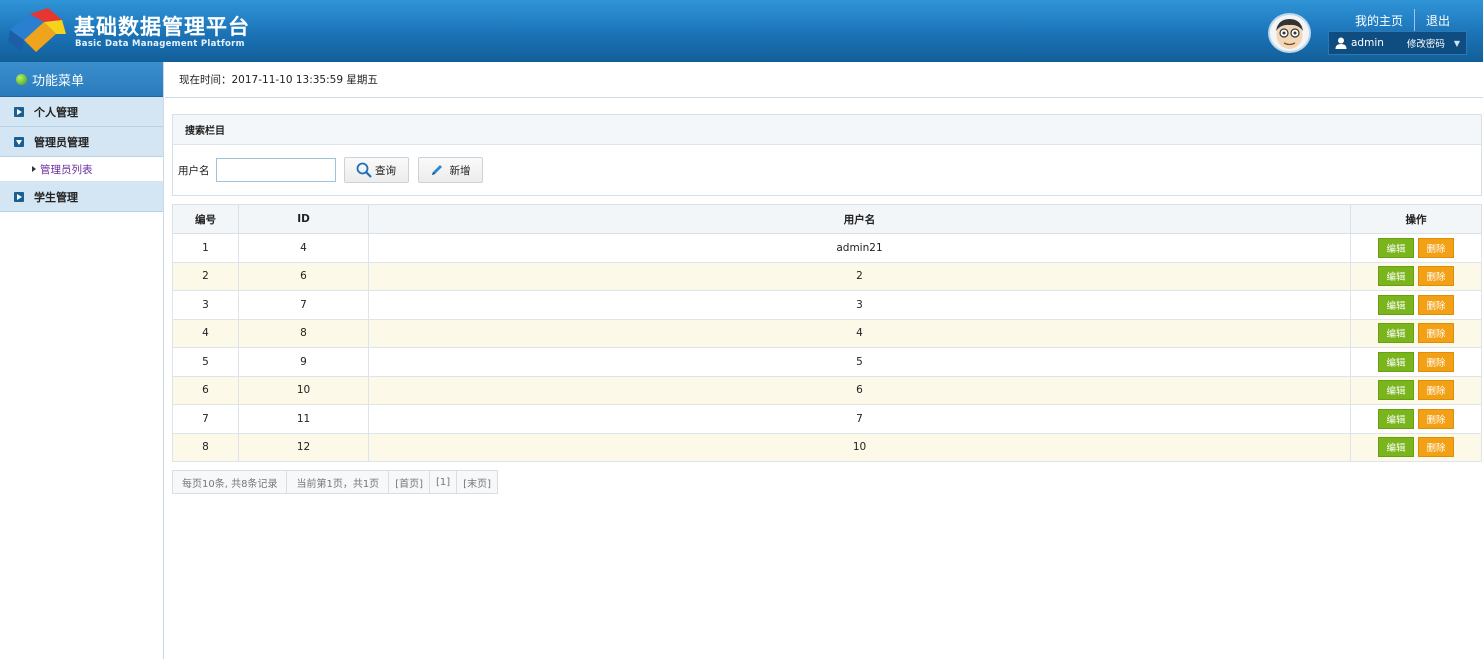 This screenshot has width=1483, height=659. I want to click on username-search-input, so click(275, 170).